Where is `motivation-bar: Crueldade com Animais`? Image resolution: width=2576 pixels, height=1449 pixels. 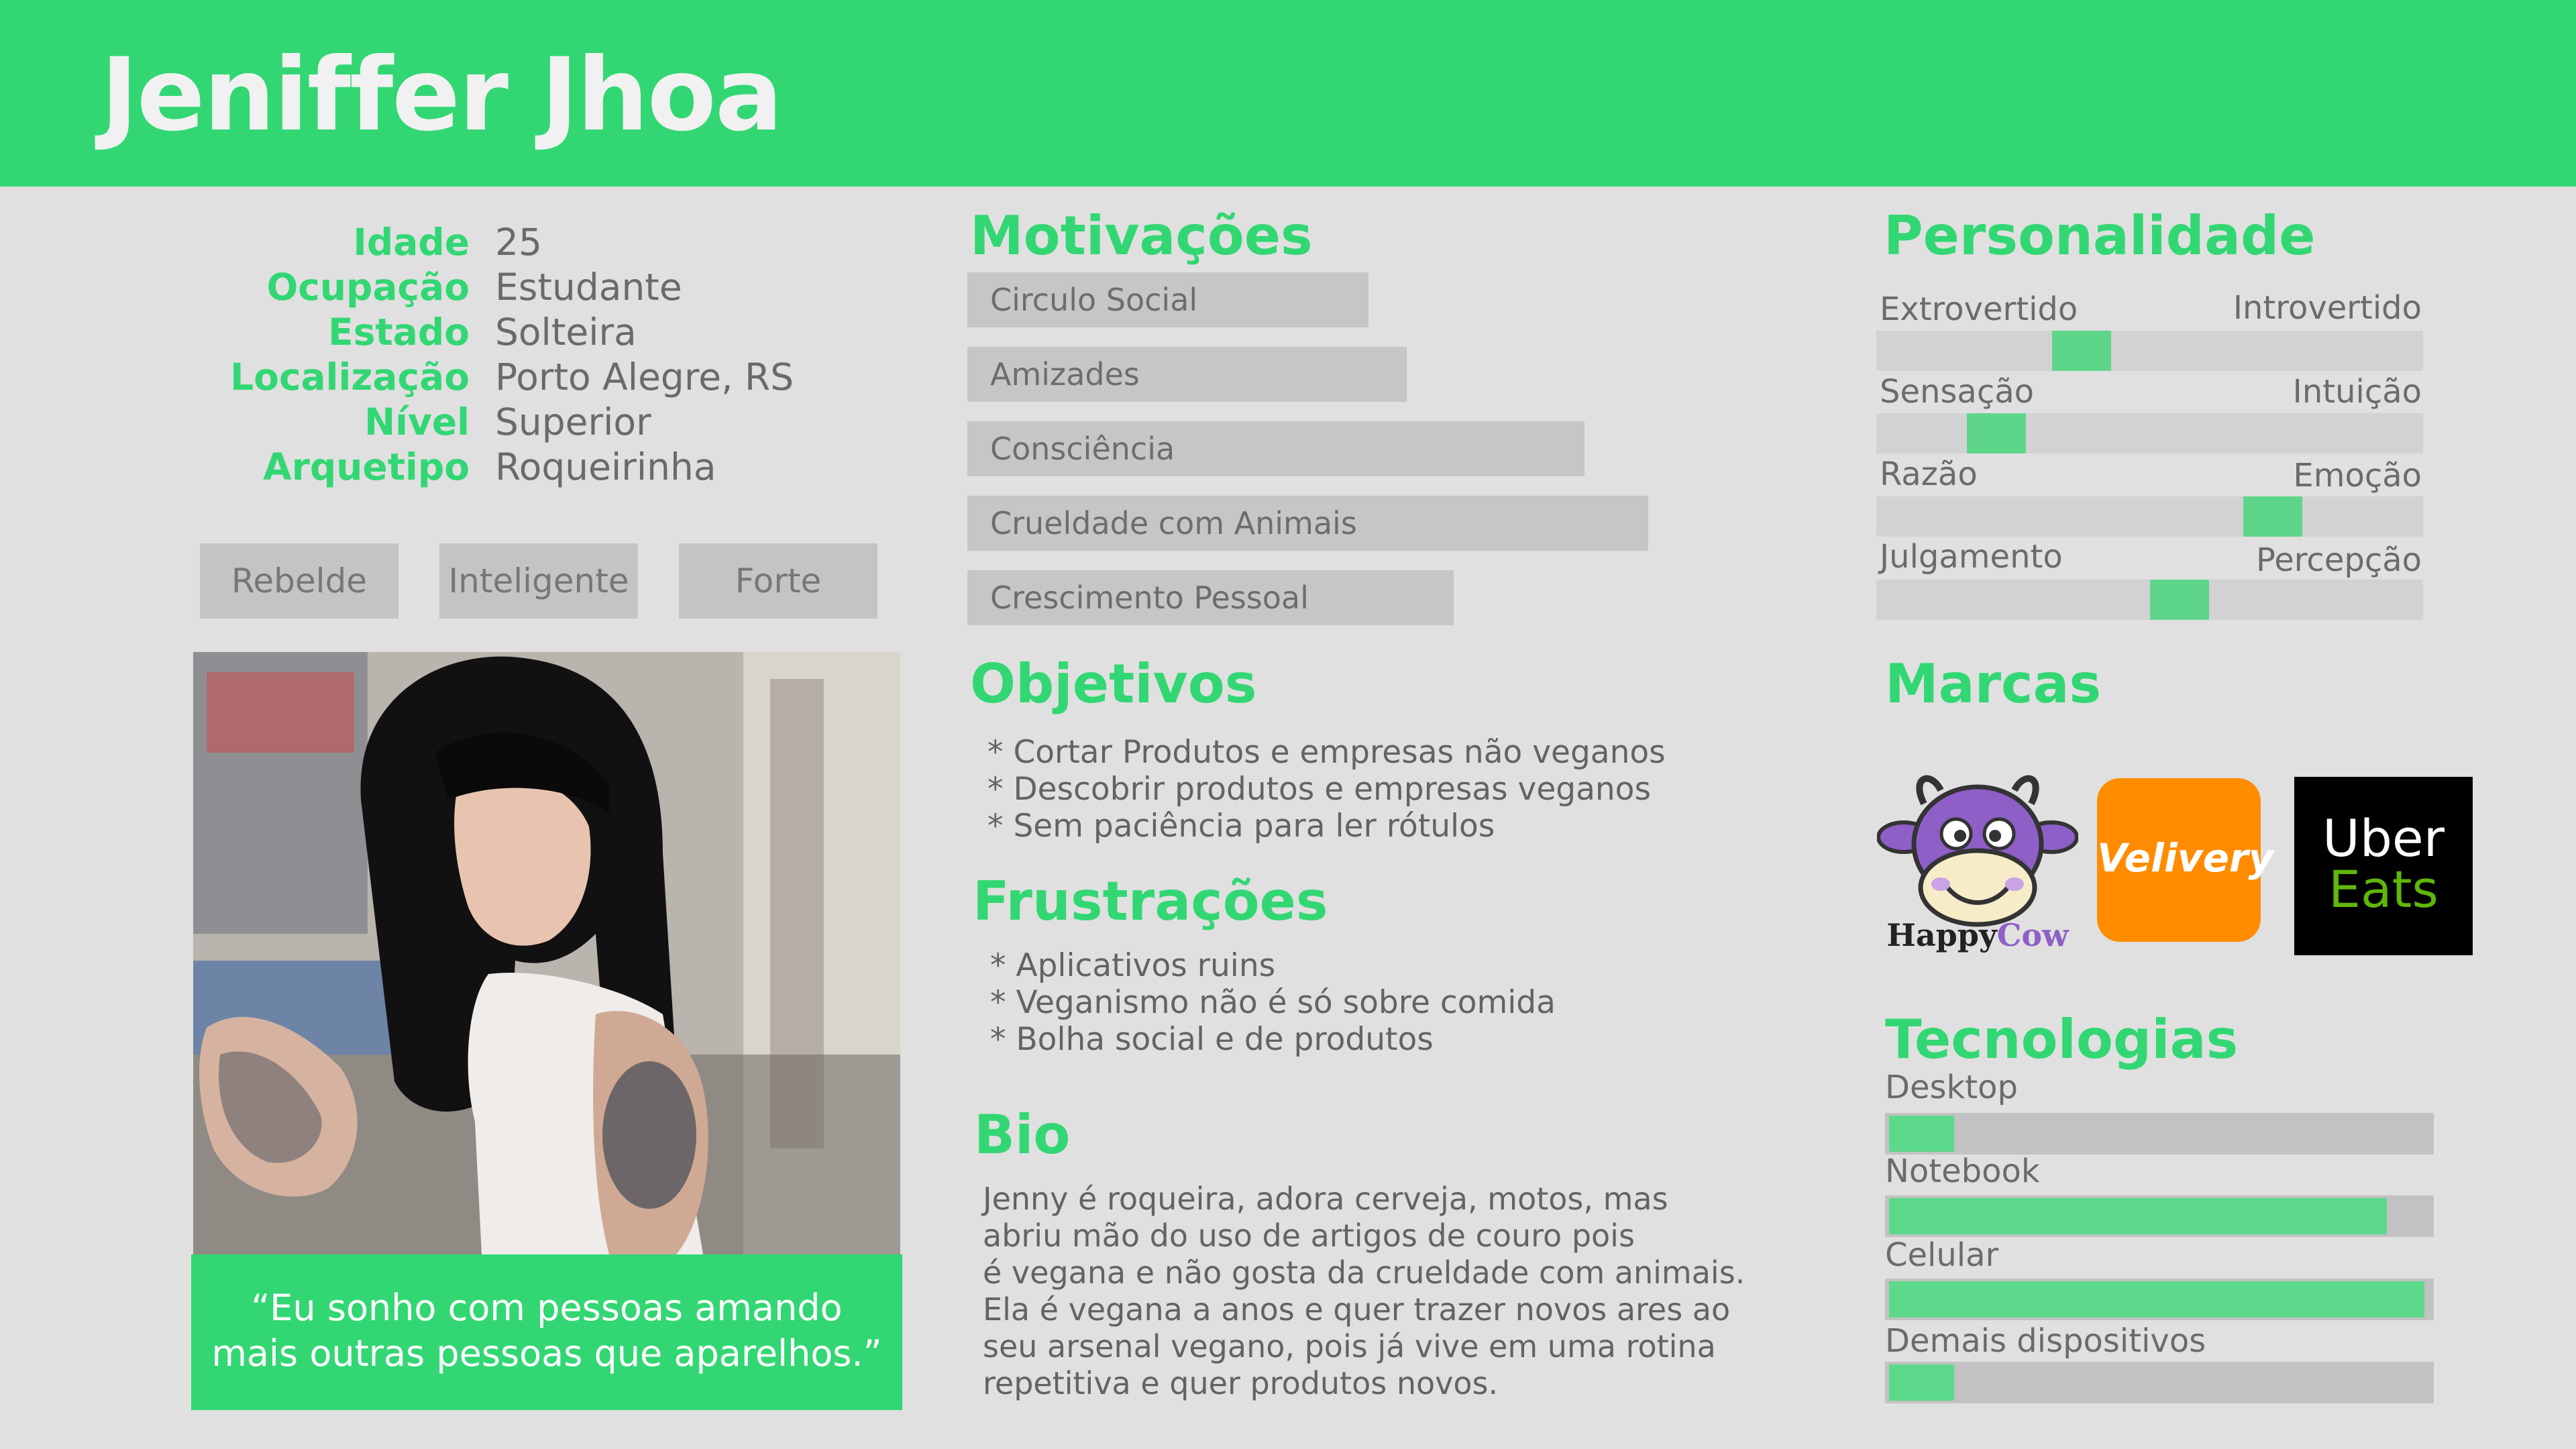
motivation-bar: Crueldade com Animais is located at coordinates (1307, 523).